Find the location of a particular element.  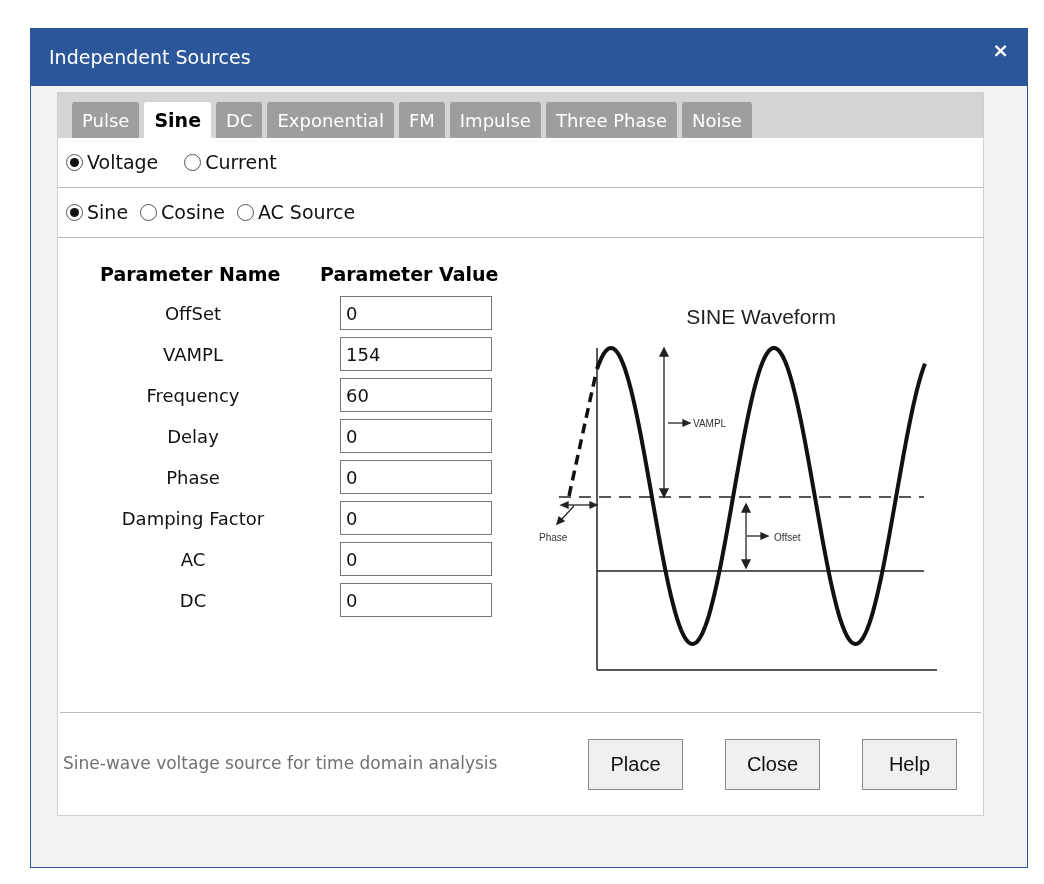

parameter-name: DC is located at coordinates (193, 600).